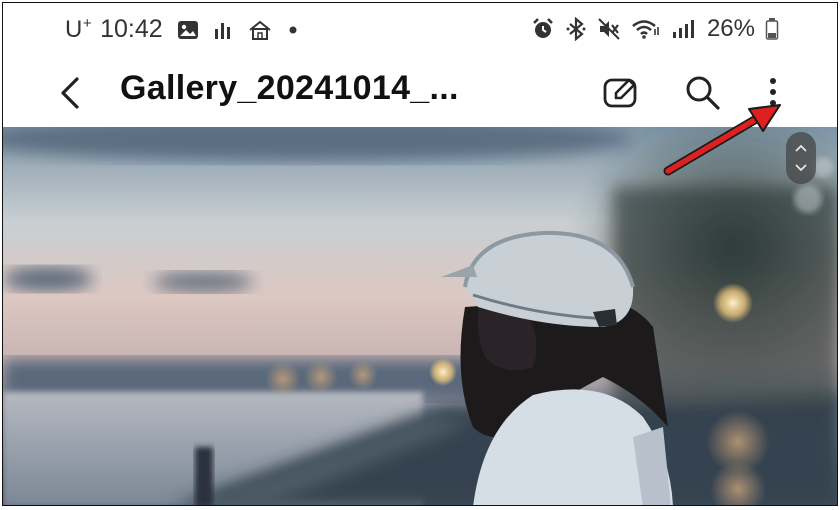 The image size is (840, 510). What do you see at coordinates (703, 93) in the screenshot?
I see `search-icon` at bounding box center [703, 93].